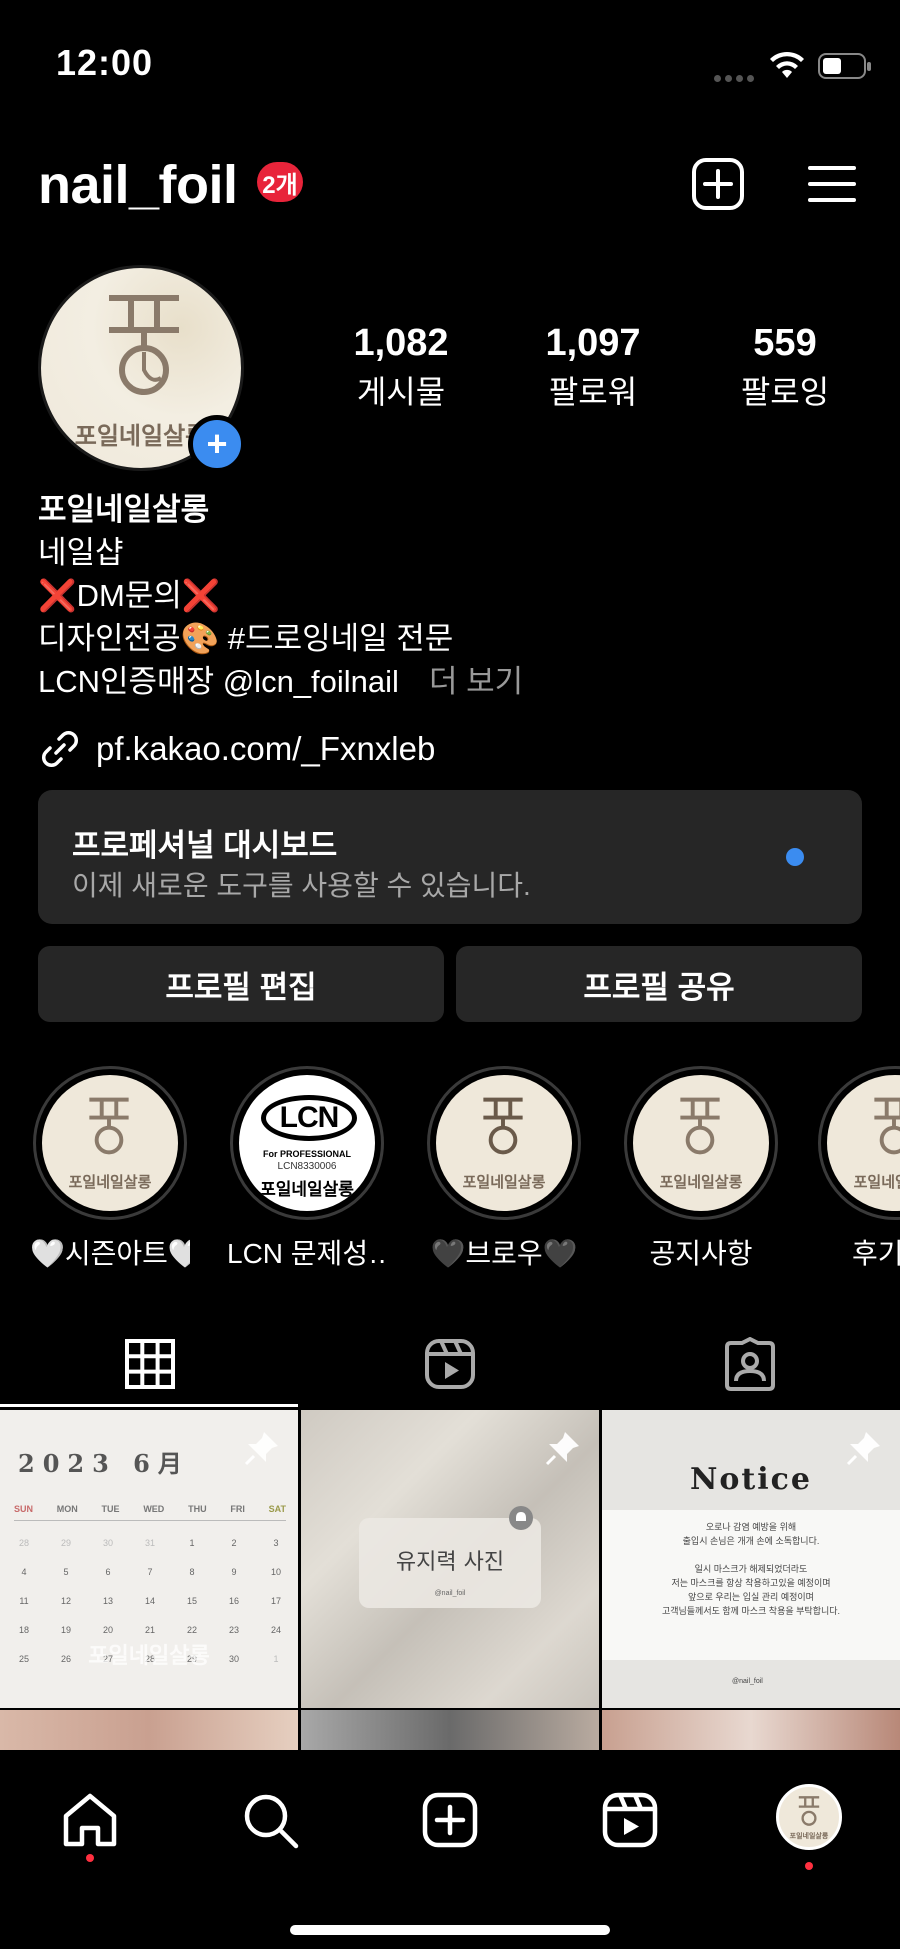  I want to click on calendar-watermark: 포일네일살롱, so click(149, 1655).